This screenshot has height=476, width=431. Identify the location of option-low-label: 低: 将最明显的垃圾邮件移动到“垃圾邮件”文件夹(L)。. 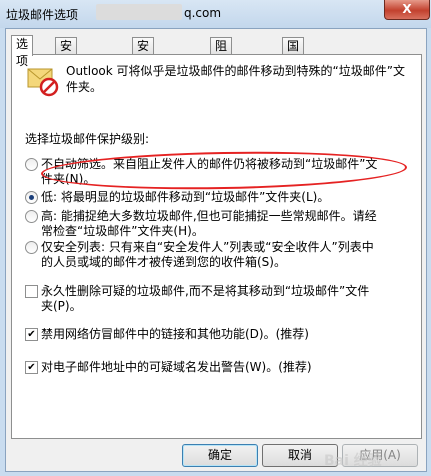
(185, 197).